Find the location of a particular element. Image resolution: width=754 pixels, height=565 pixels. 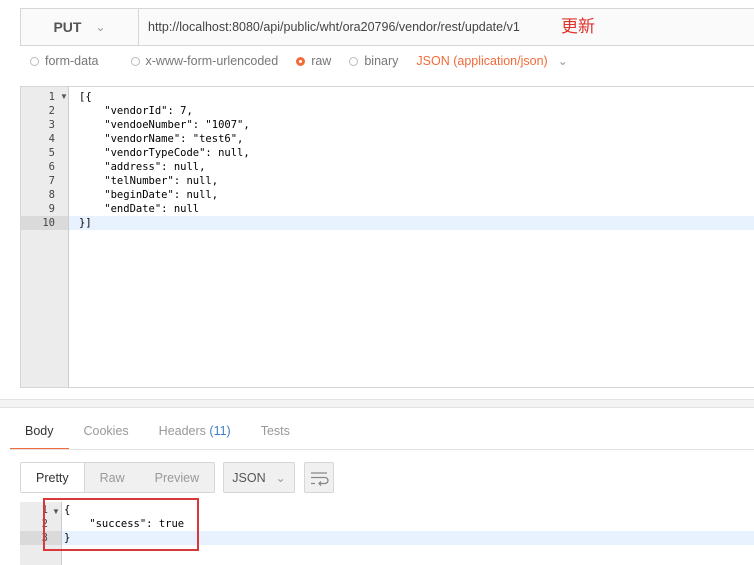

tab-label: Cookies is located at coordinates (106, 431).